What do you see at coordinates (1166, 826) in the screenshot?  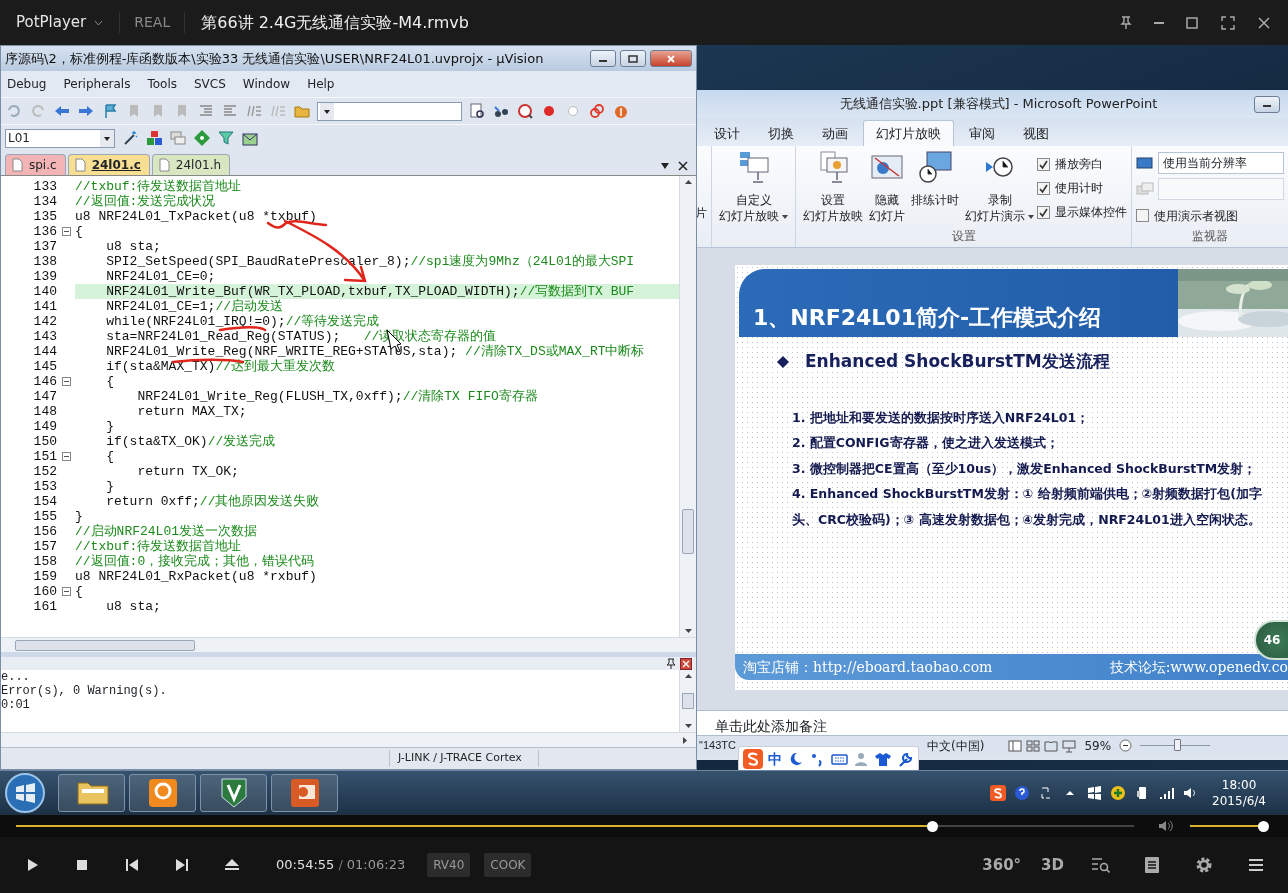 I see `mute-button` at bounding box center [1166, 826].